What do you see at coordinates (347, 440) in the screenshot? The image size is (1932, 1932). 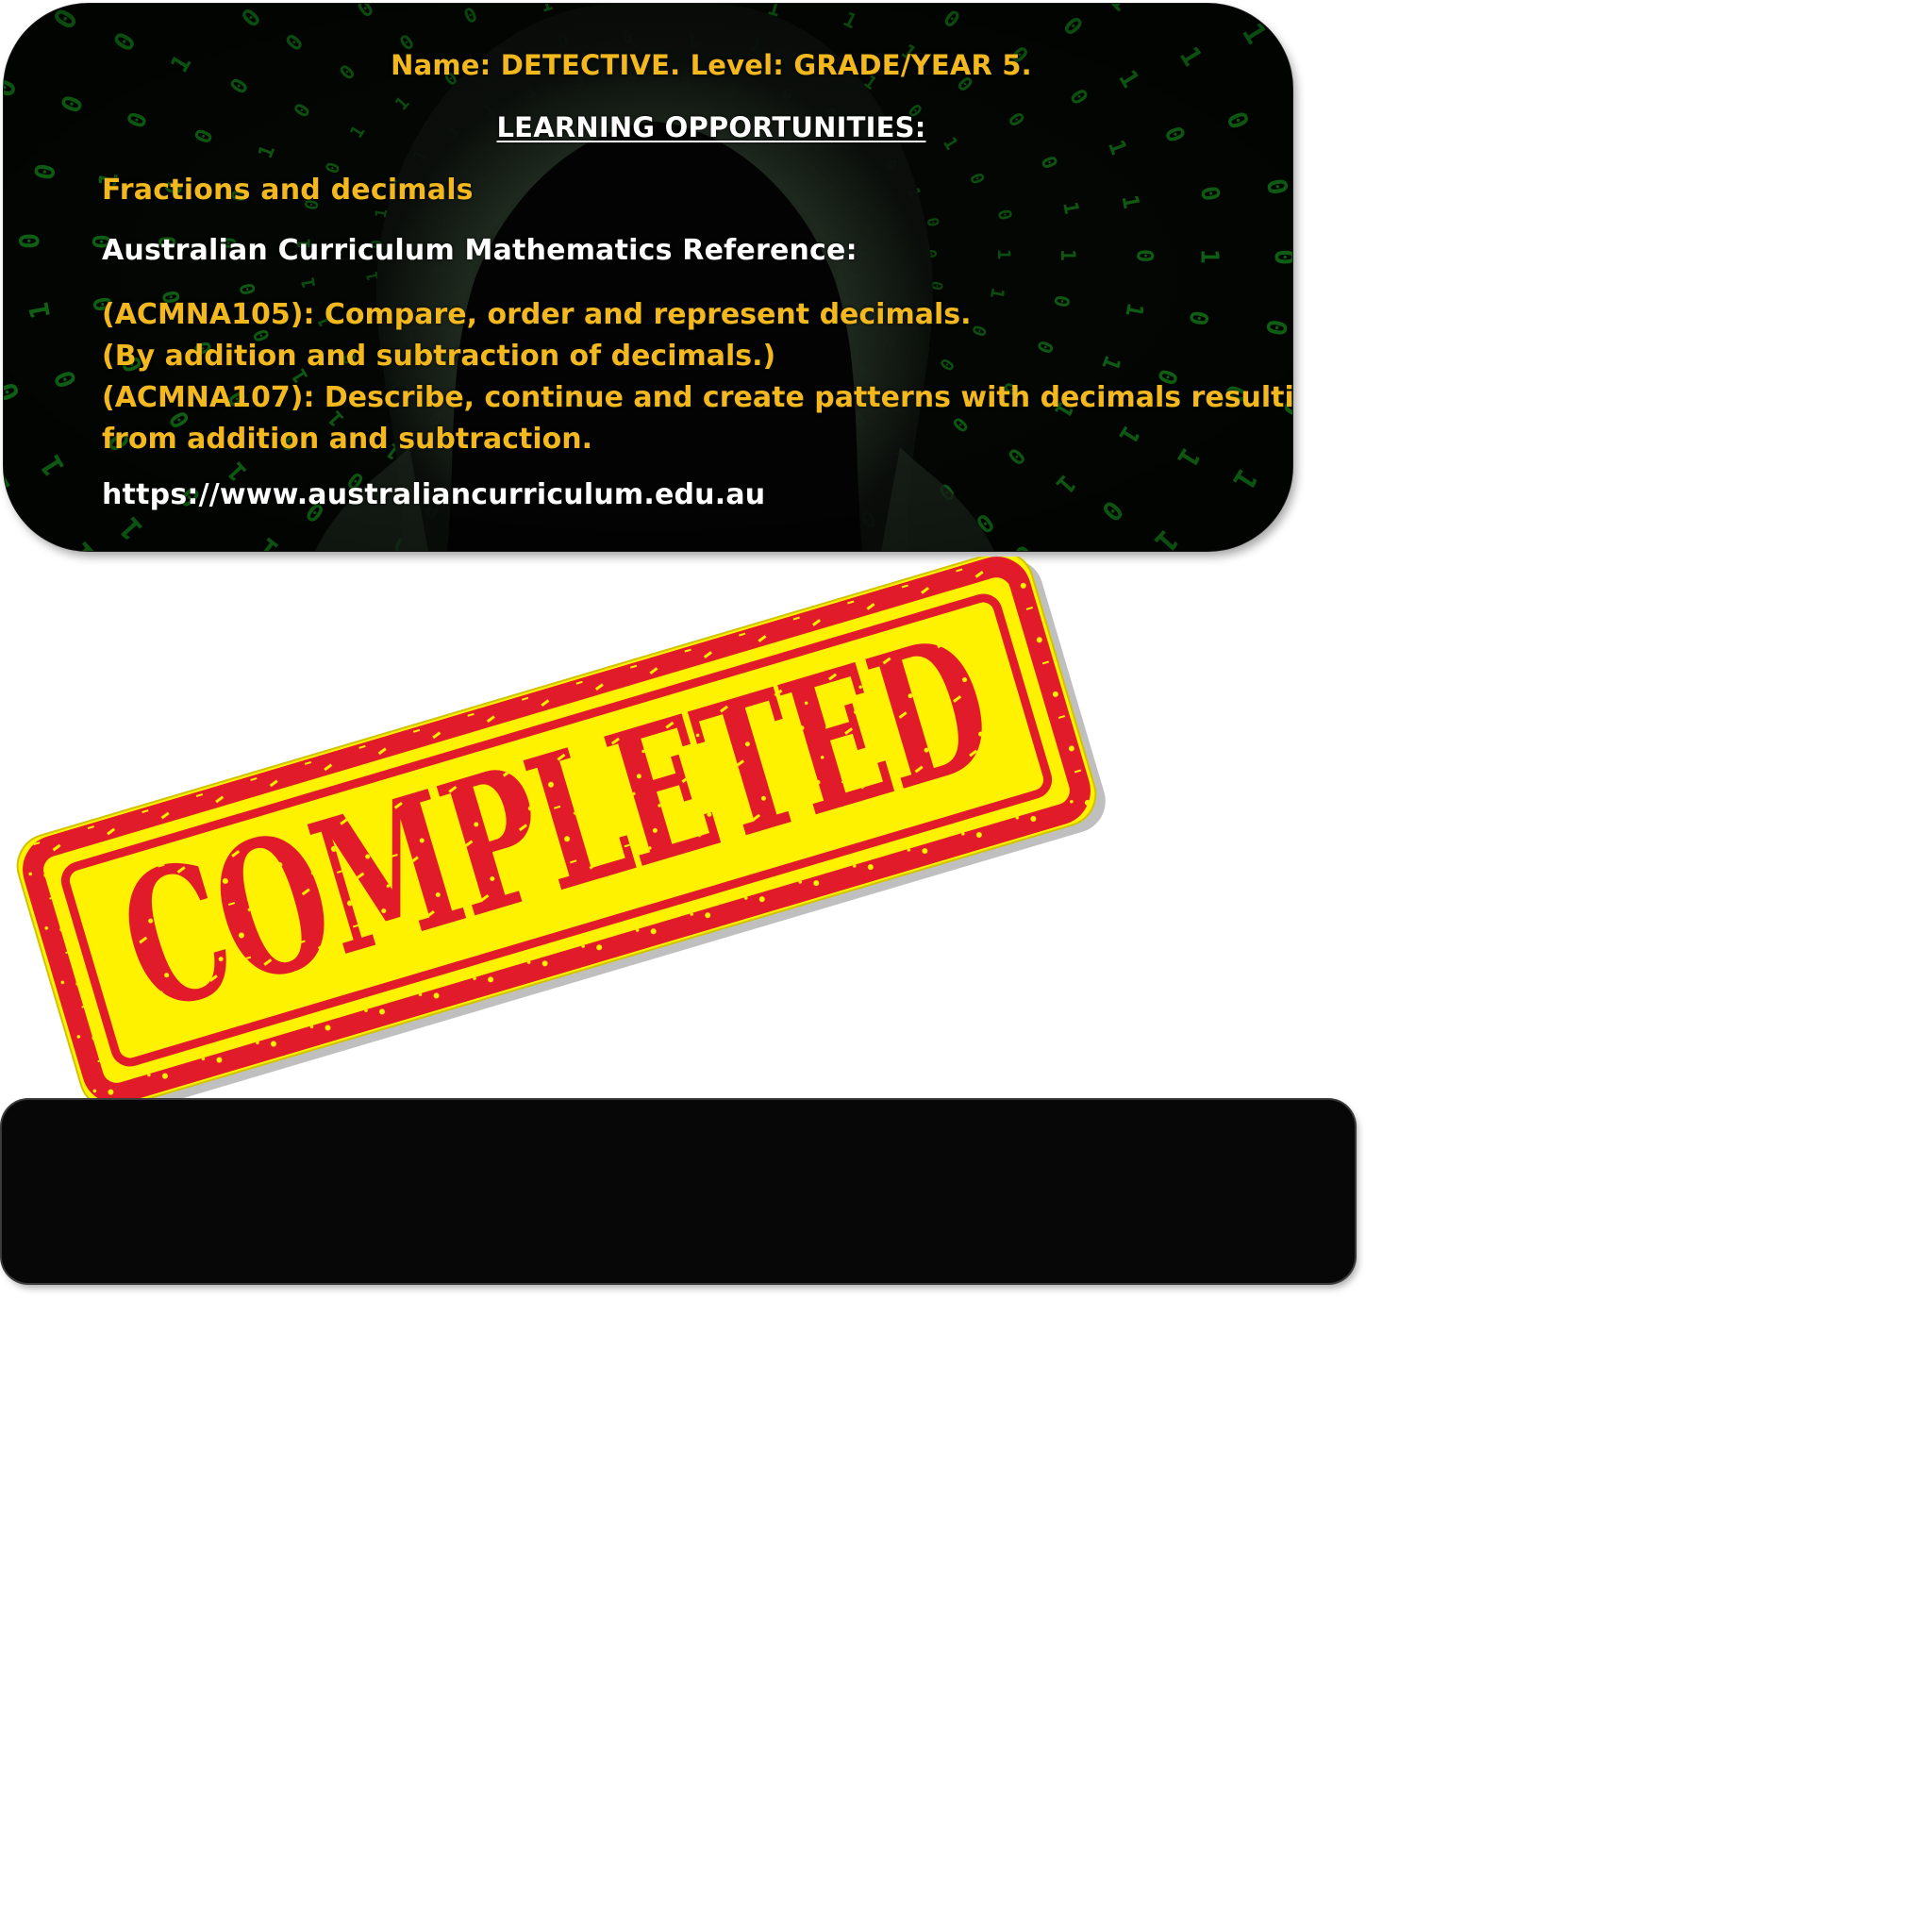 I see `curriculum-code-line: from addition and subtraction.` at bounding box center [347, 440].